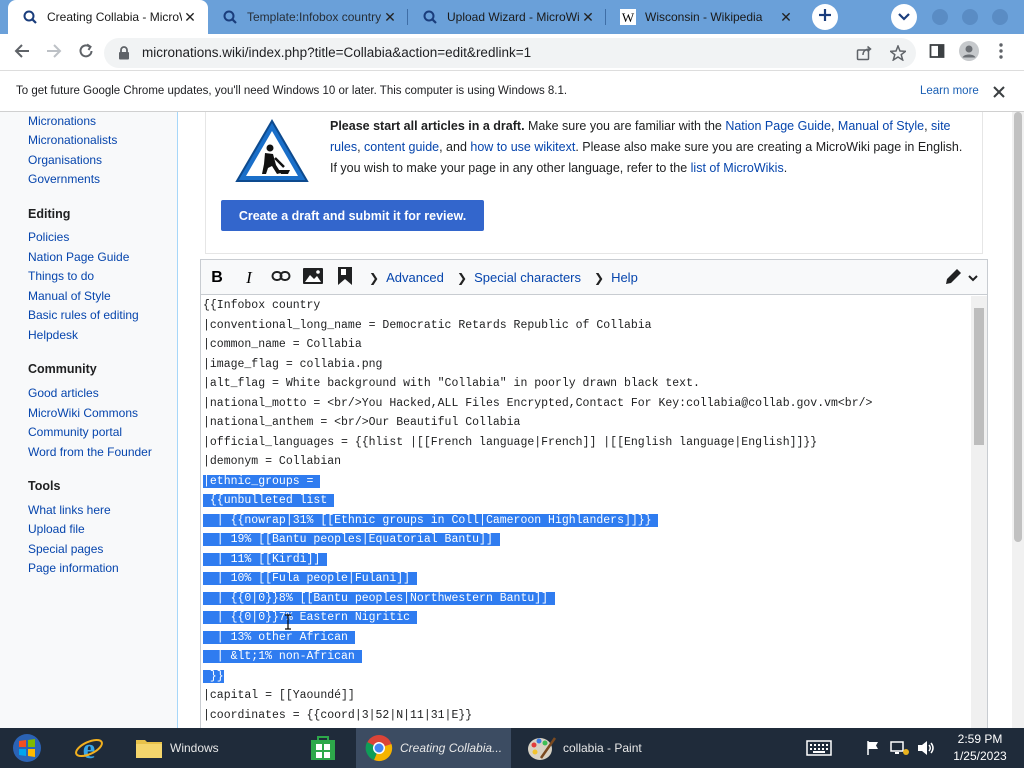 Image resolution: width=1024 pixels, height=768 pixels. I want to click on code-line: |capital = [[Yaoundé]], so click(279, 696).